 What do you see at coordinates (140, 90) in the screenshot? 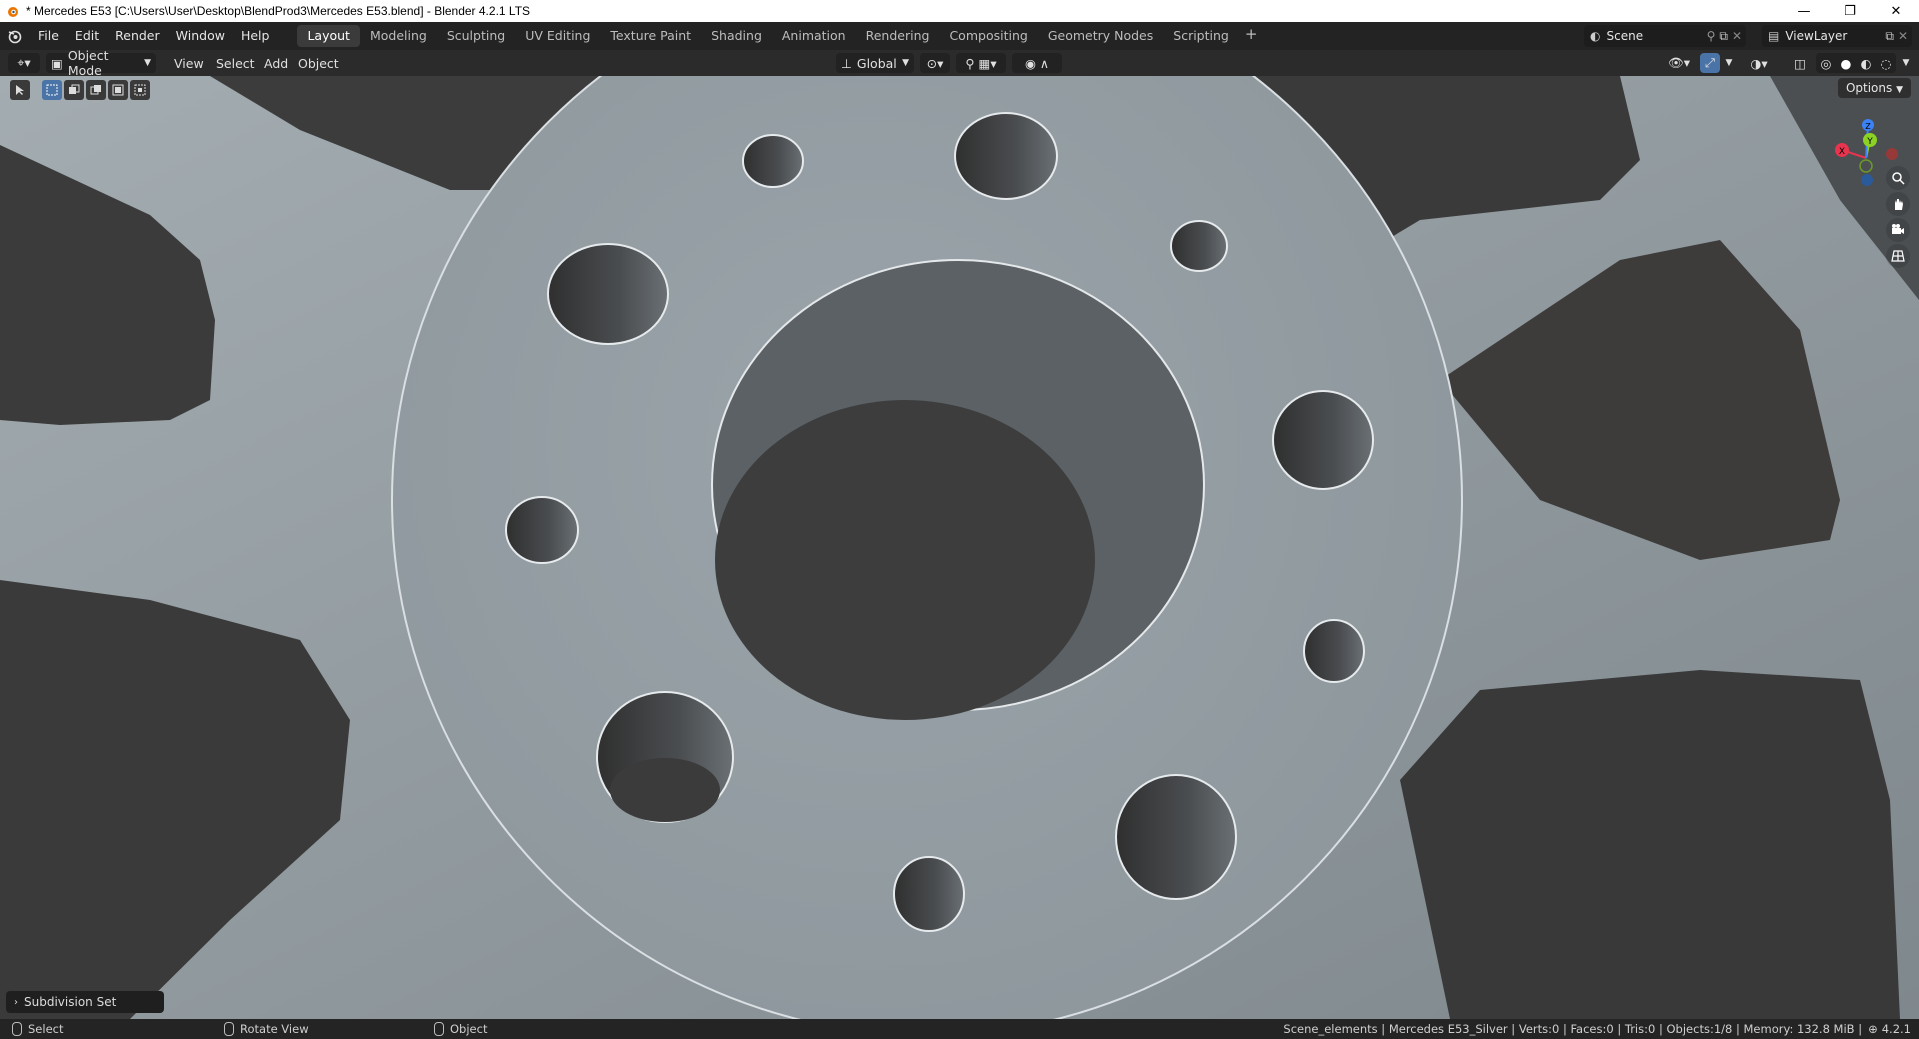
I see `select-intersect-icon` at bounding box center [140, 90].